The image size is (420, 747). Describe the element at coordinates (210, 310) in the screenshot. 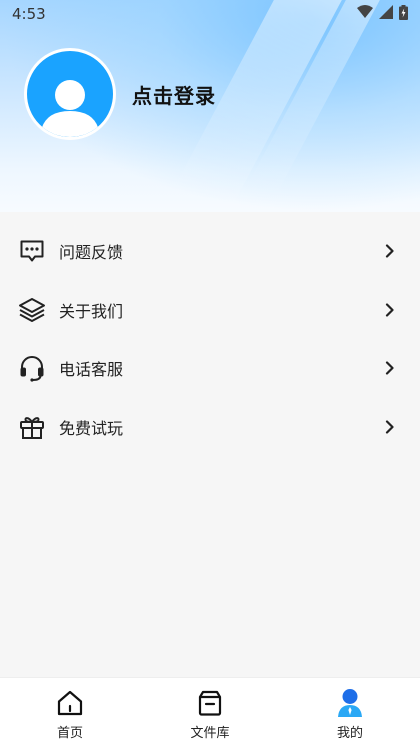

I see `menu-item-about-us: 关于我们` at that location.